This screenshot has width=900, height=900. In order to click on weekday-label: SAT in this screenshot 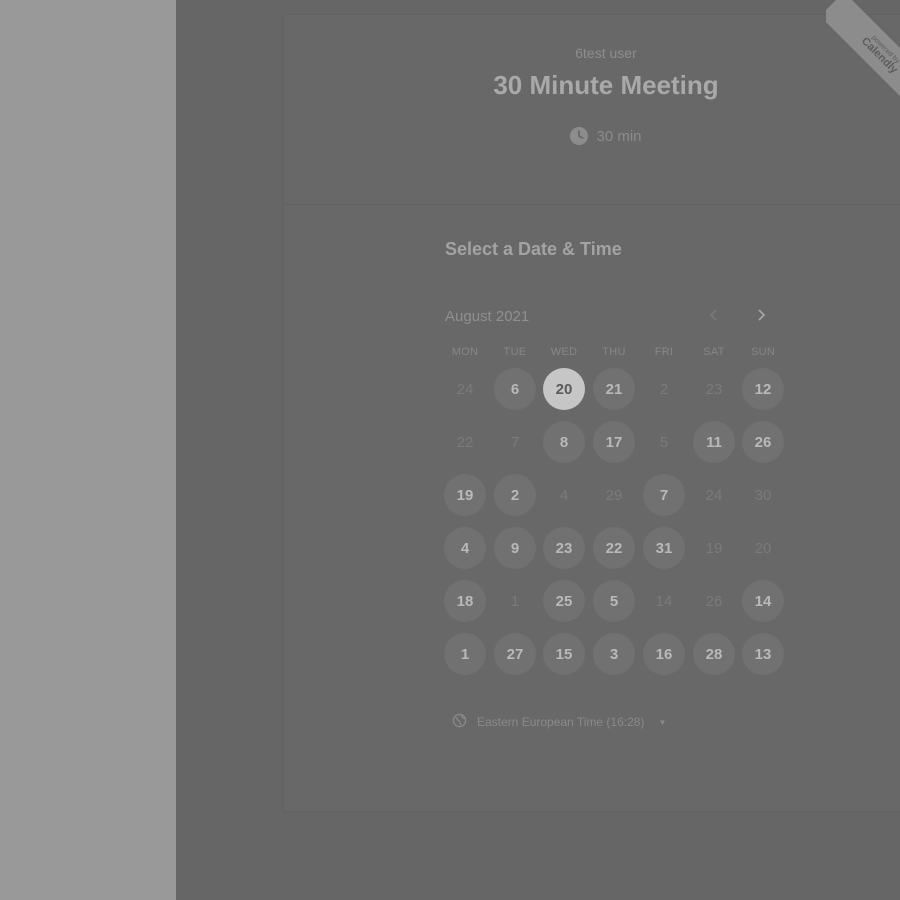, I will do `click(714, 352)`.